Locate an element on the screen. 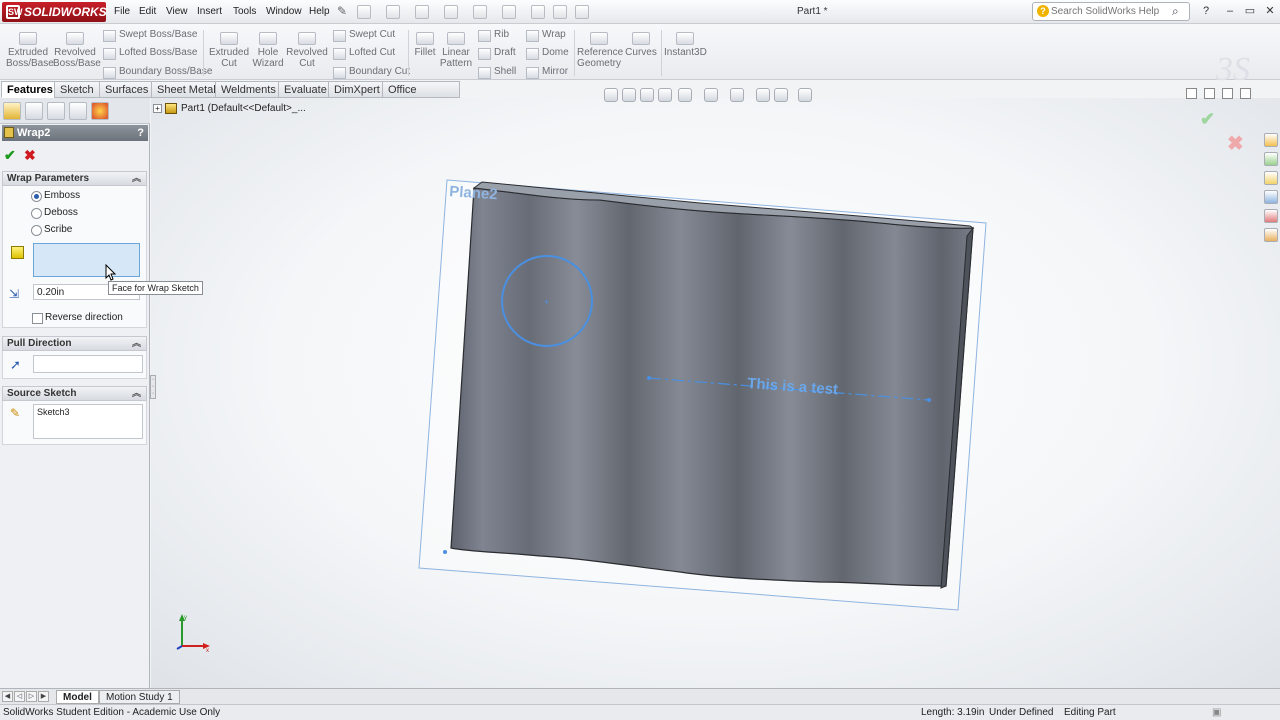 This screenshot has width=1280, height=720. print-icon is located at coordinates (451, 12).